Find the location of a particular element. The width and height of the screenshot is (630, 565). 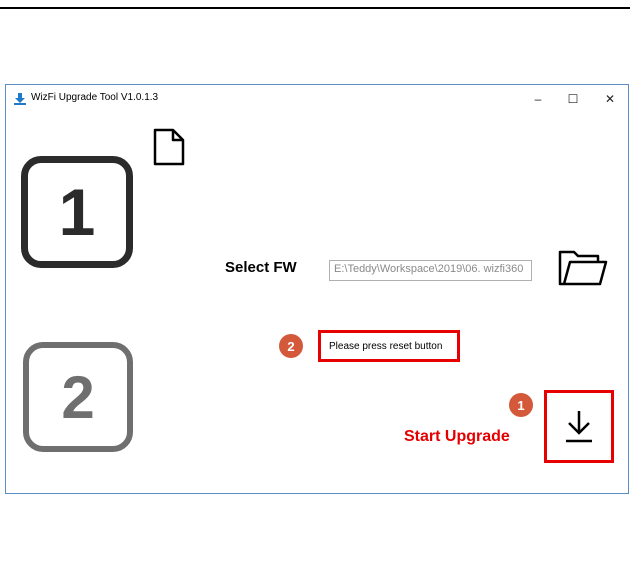

top-divider is located at coordinates (315, 4).